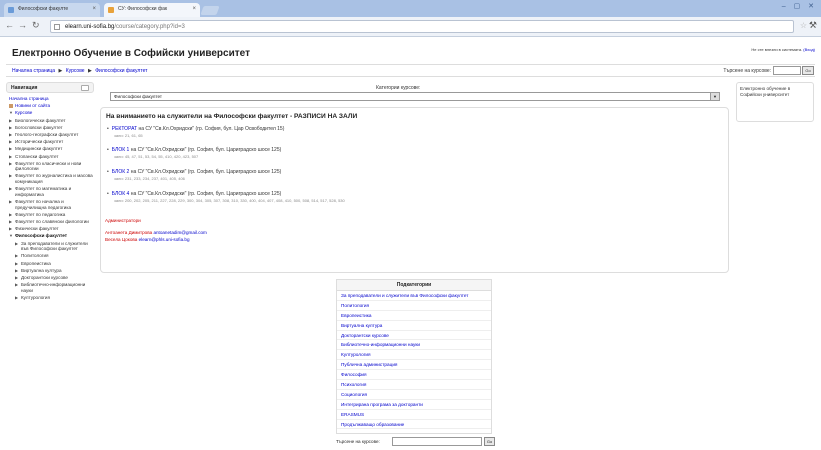 Image resolution: width=821 pixels, height=450 pixels. I want to click on navigation-title: Навигация, so click(24, 88).